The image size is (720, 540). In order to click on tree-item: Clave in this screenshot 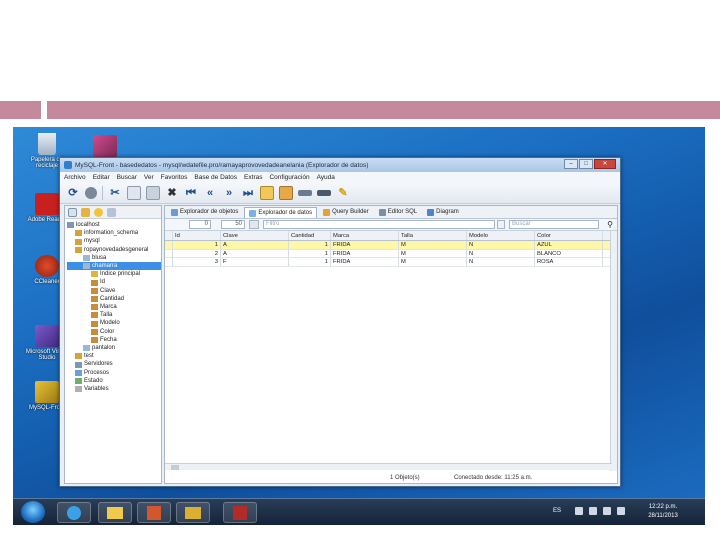, I will do `click(114, 291)`.